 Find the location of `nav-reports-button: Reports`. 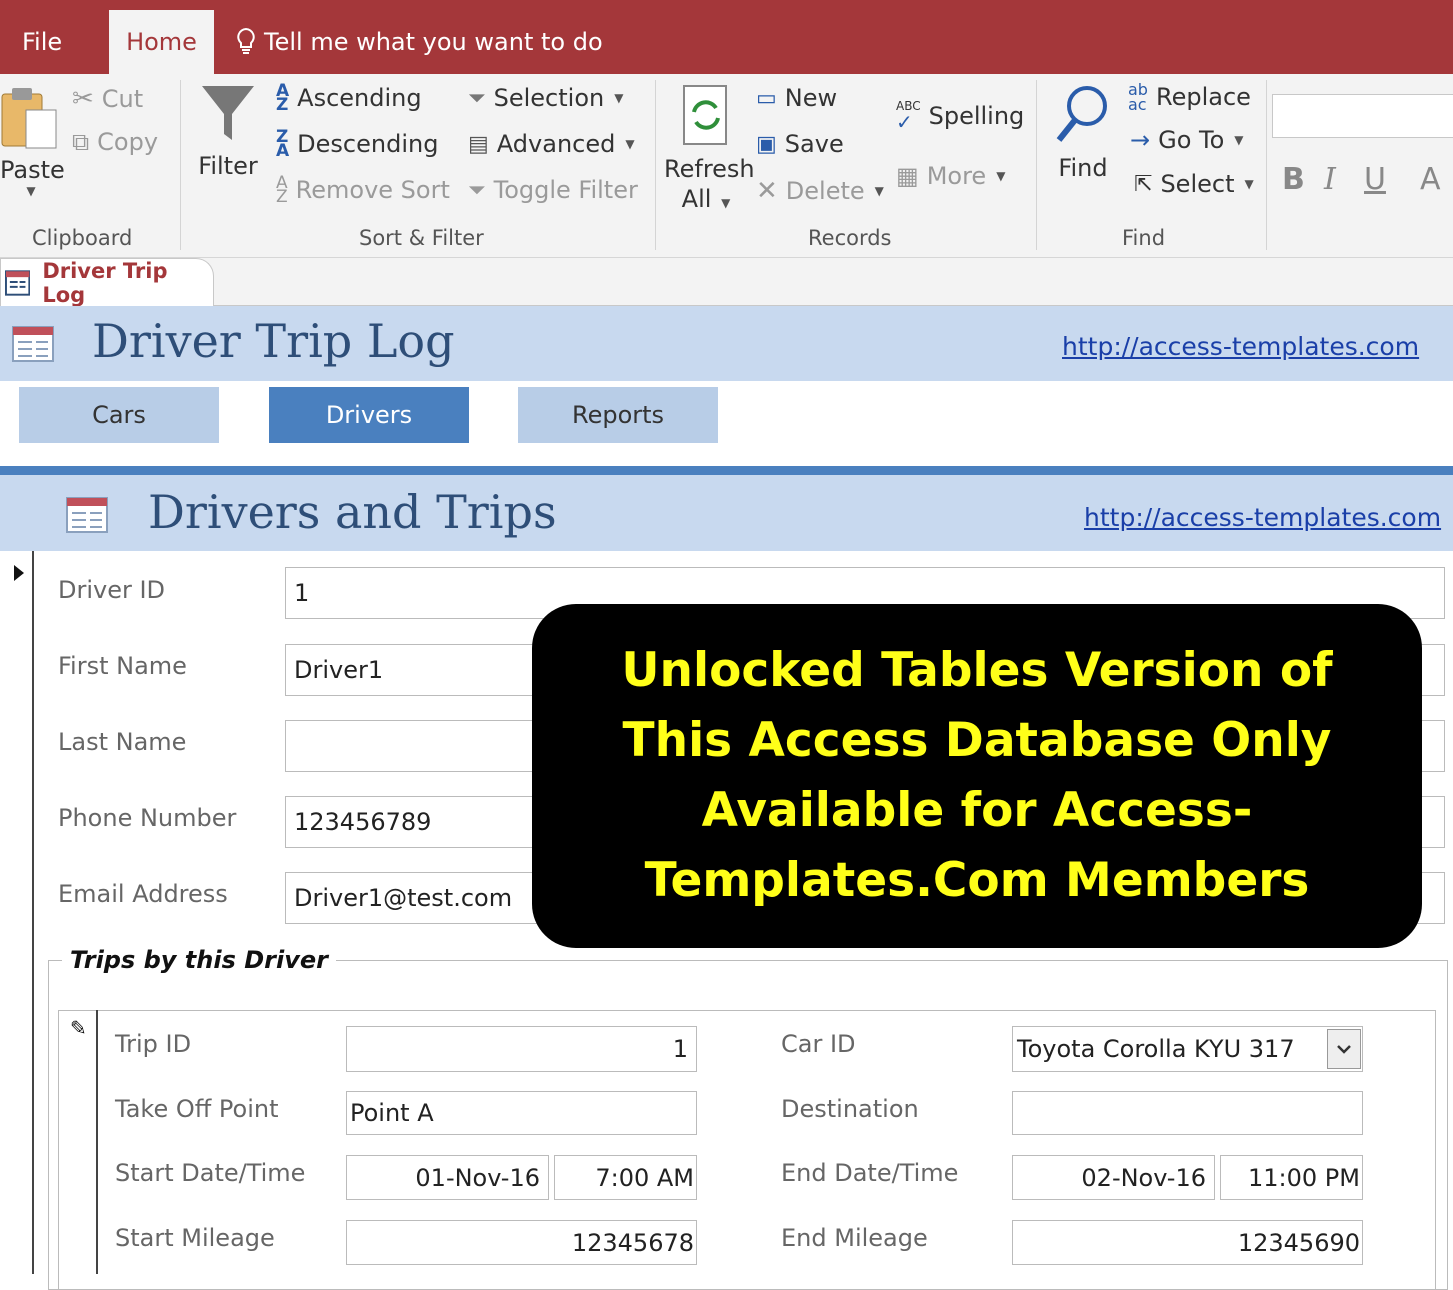

nav-reports-button: Reports is located at coordinates (618, 415).